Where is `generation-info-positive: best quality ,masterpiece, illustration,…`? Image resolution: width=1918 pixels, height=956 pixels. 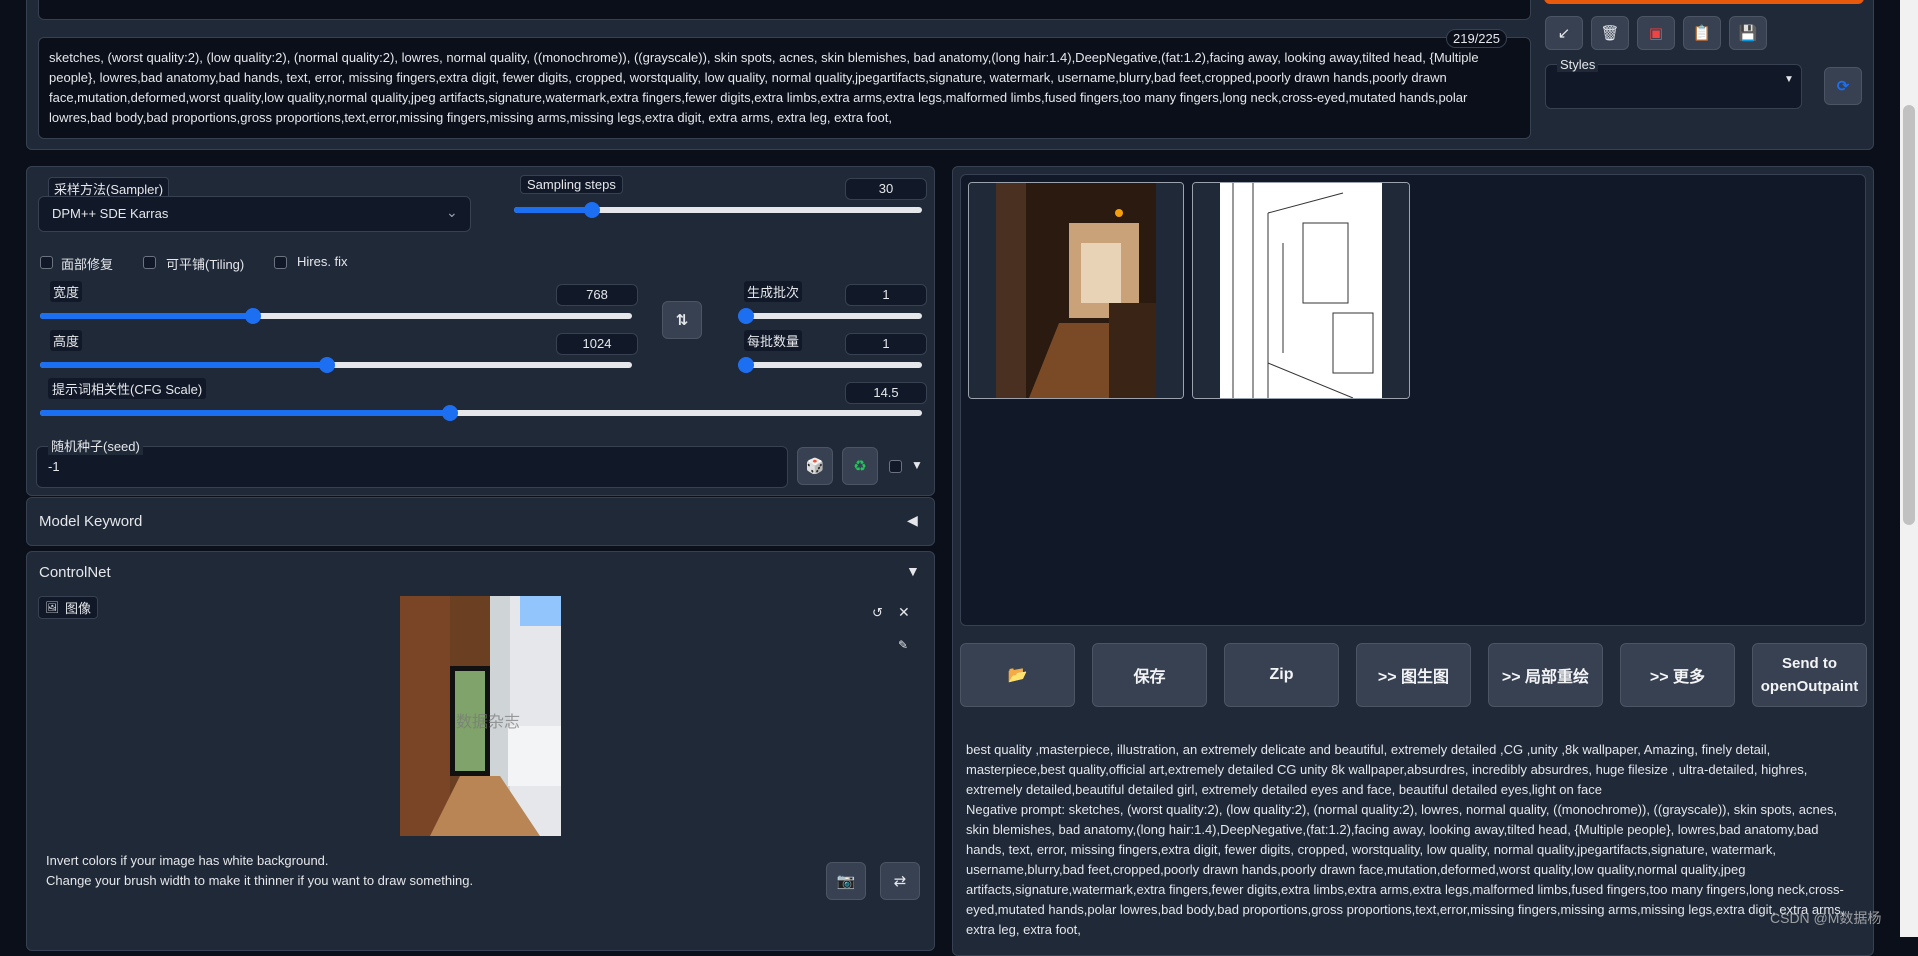 generation-info-positive: best quality ,masterpiece, illustration,… is located at coordinates (1387, 769).